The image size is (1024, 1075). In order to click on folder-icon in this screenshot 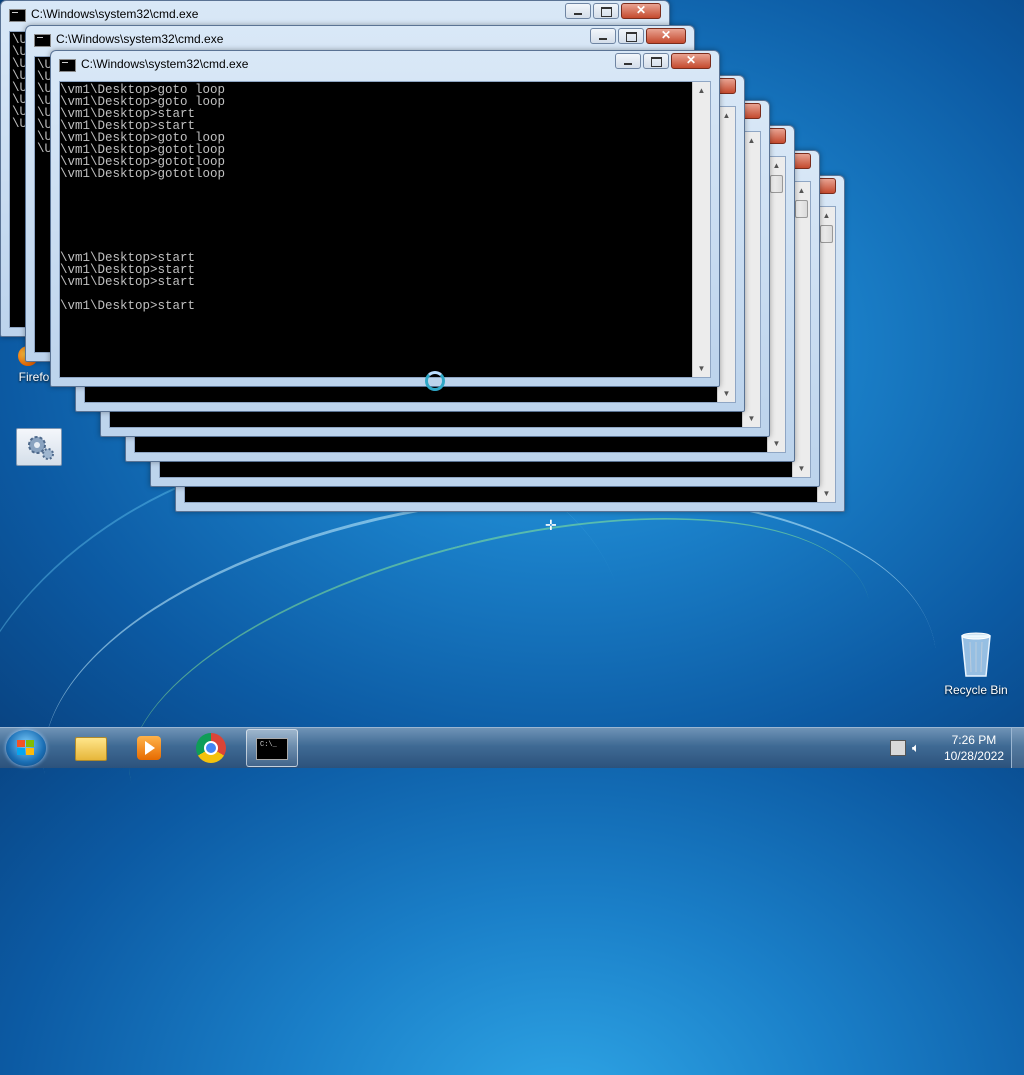, I will do `click(91, 749)`.